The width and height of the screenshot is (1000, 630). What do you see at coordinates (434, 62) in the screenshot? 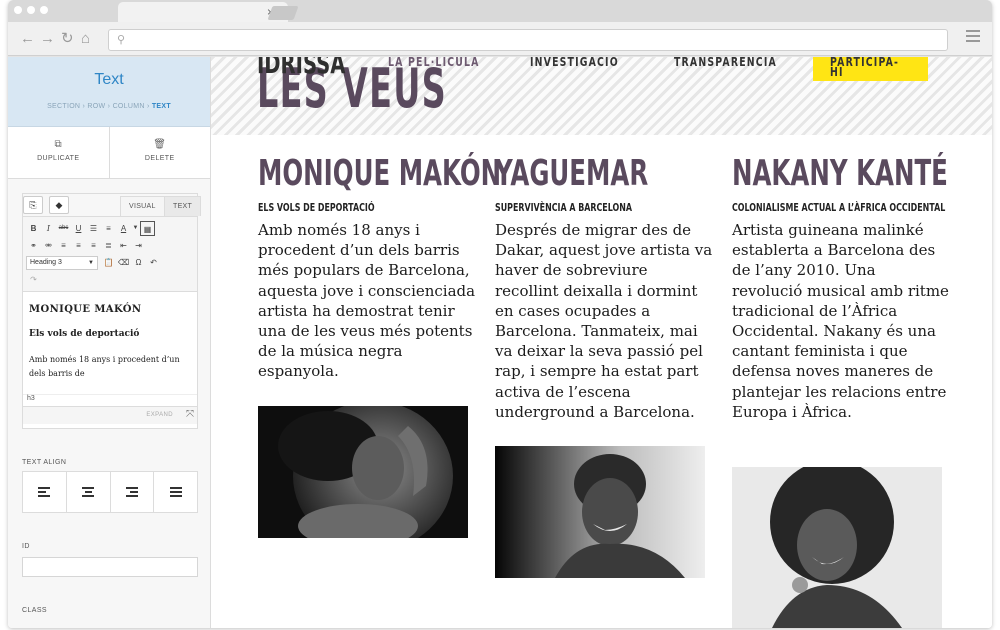
I see `nav-item-film: LA PEL·LÍCULA` at bounding box center [434, 62].